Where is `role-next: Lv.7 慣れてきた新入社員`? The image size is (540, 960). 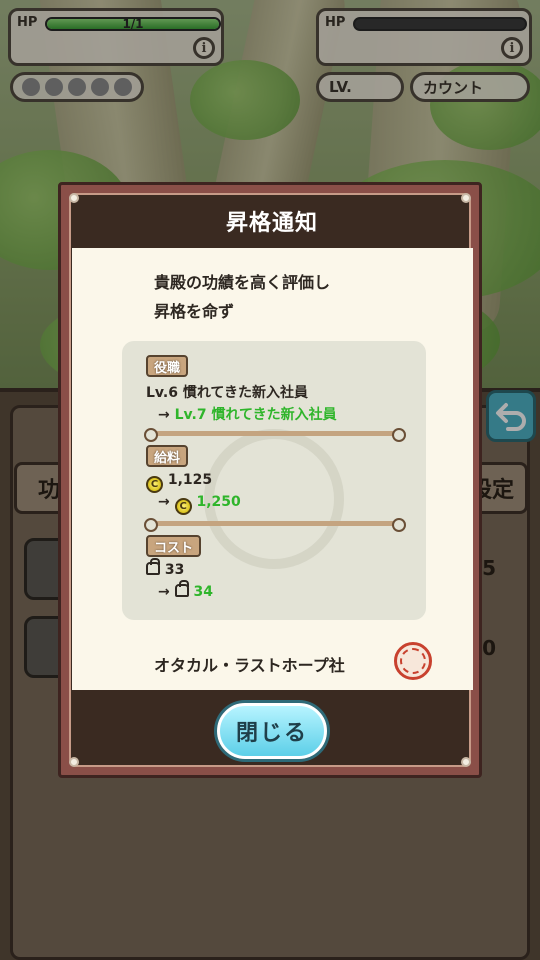 role-next: Lv.7 慣れてきた新入社員 is located at coordinates (255, 415).